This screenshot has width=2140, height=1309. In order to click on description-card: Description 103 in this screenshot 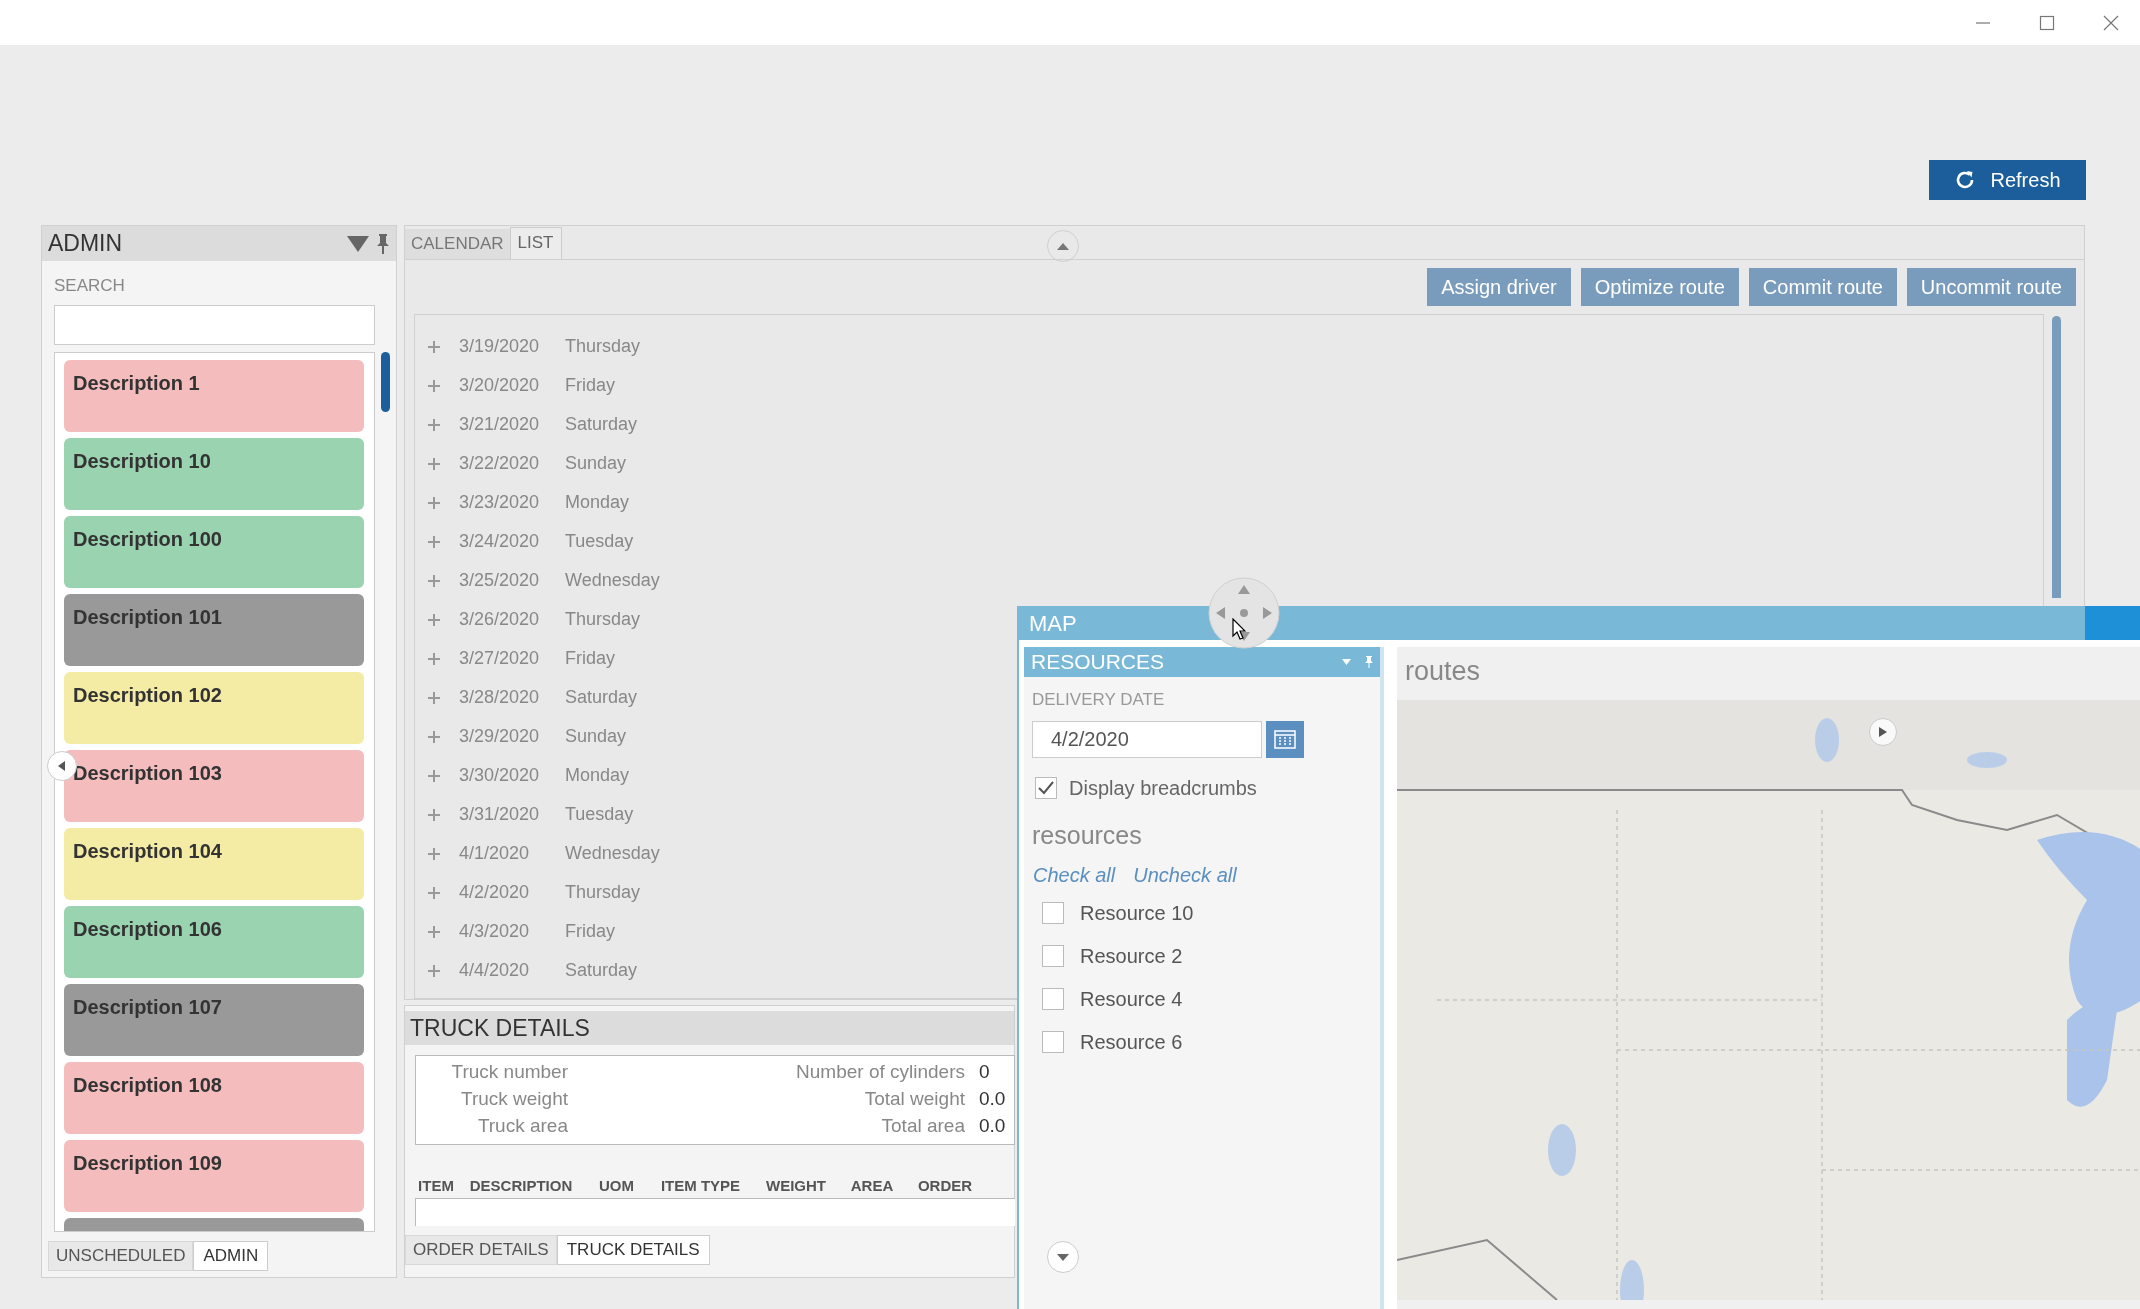, I will do `click(214, 785)`.